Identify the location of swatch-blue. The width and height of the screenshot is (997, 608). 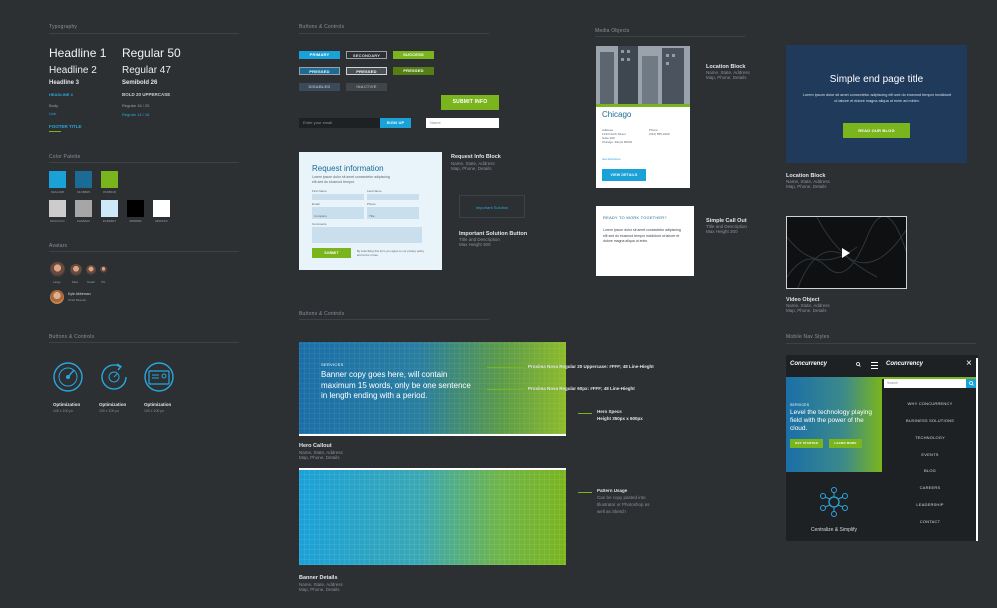
(57, 179).